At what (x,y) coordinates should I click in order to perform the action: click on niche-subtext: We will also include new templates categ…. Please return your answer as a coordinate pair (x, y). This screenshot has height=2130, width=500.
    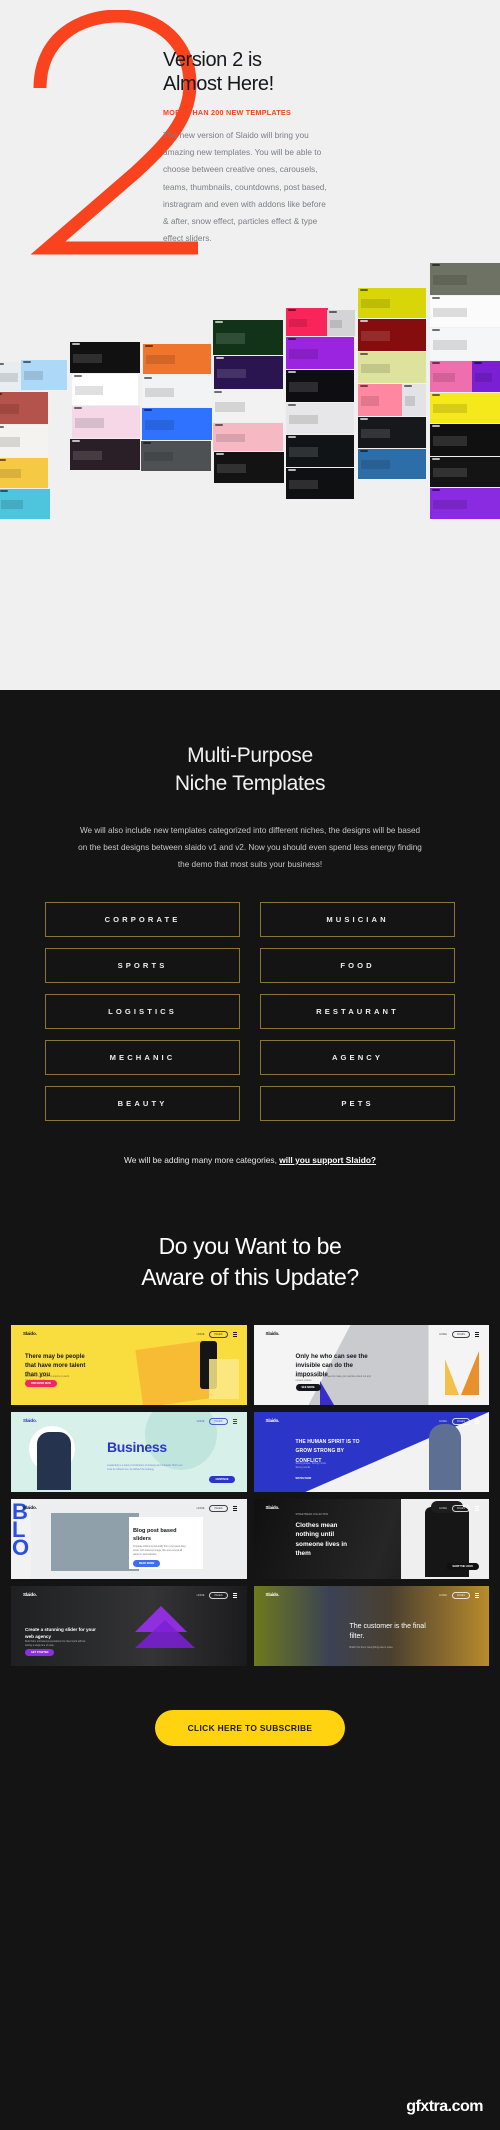
    Looking at the image, I should click on (250, 848).